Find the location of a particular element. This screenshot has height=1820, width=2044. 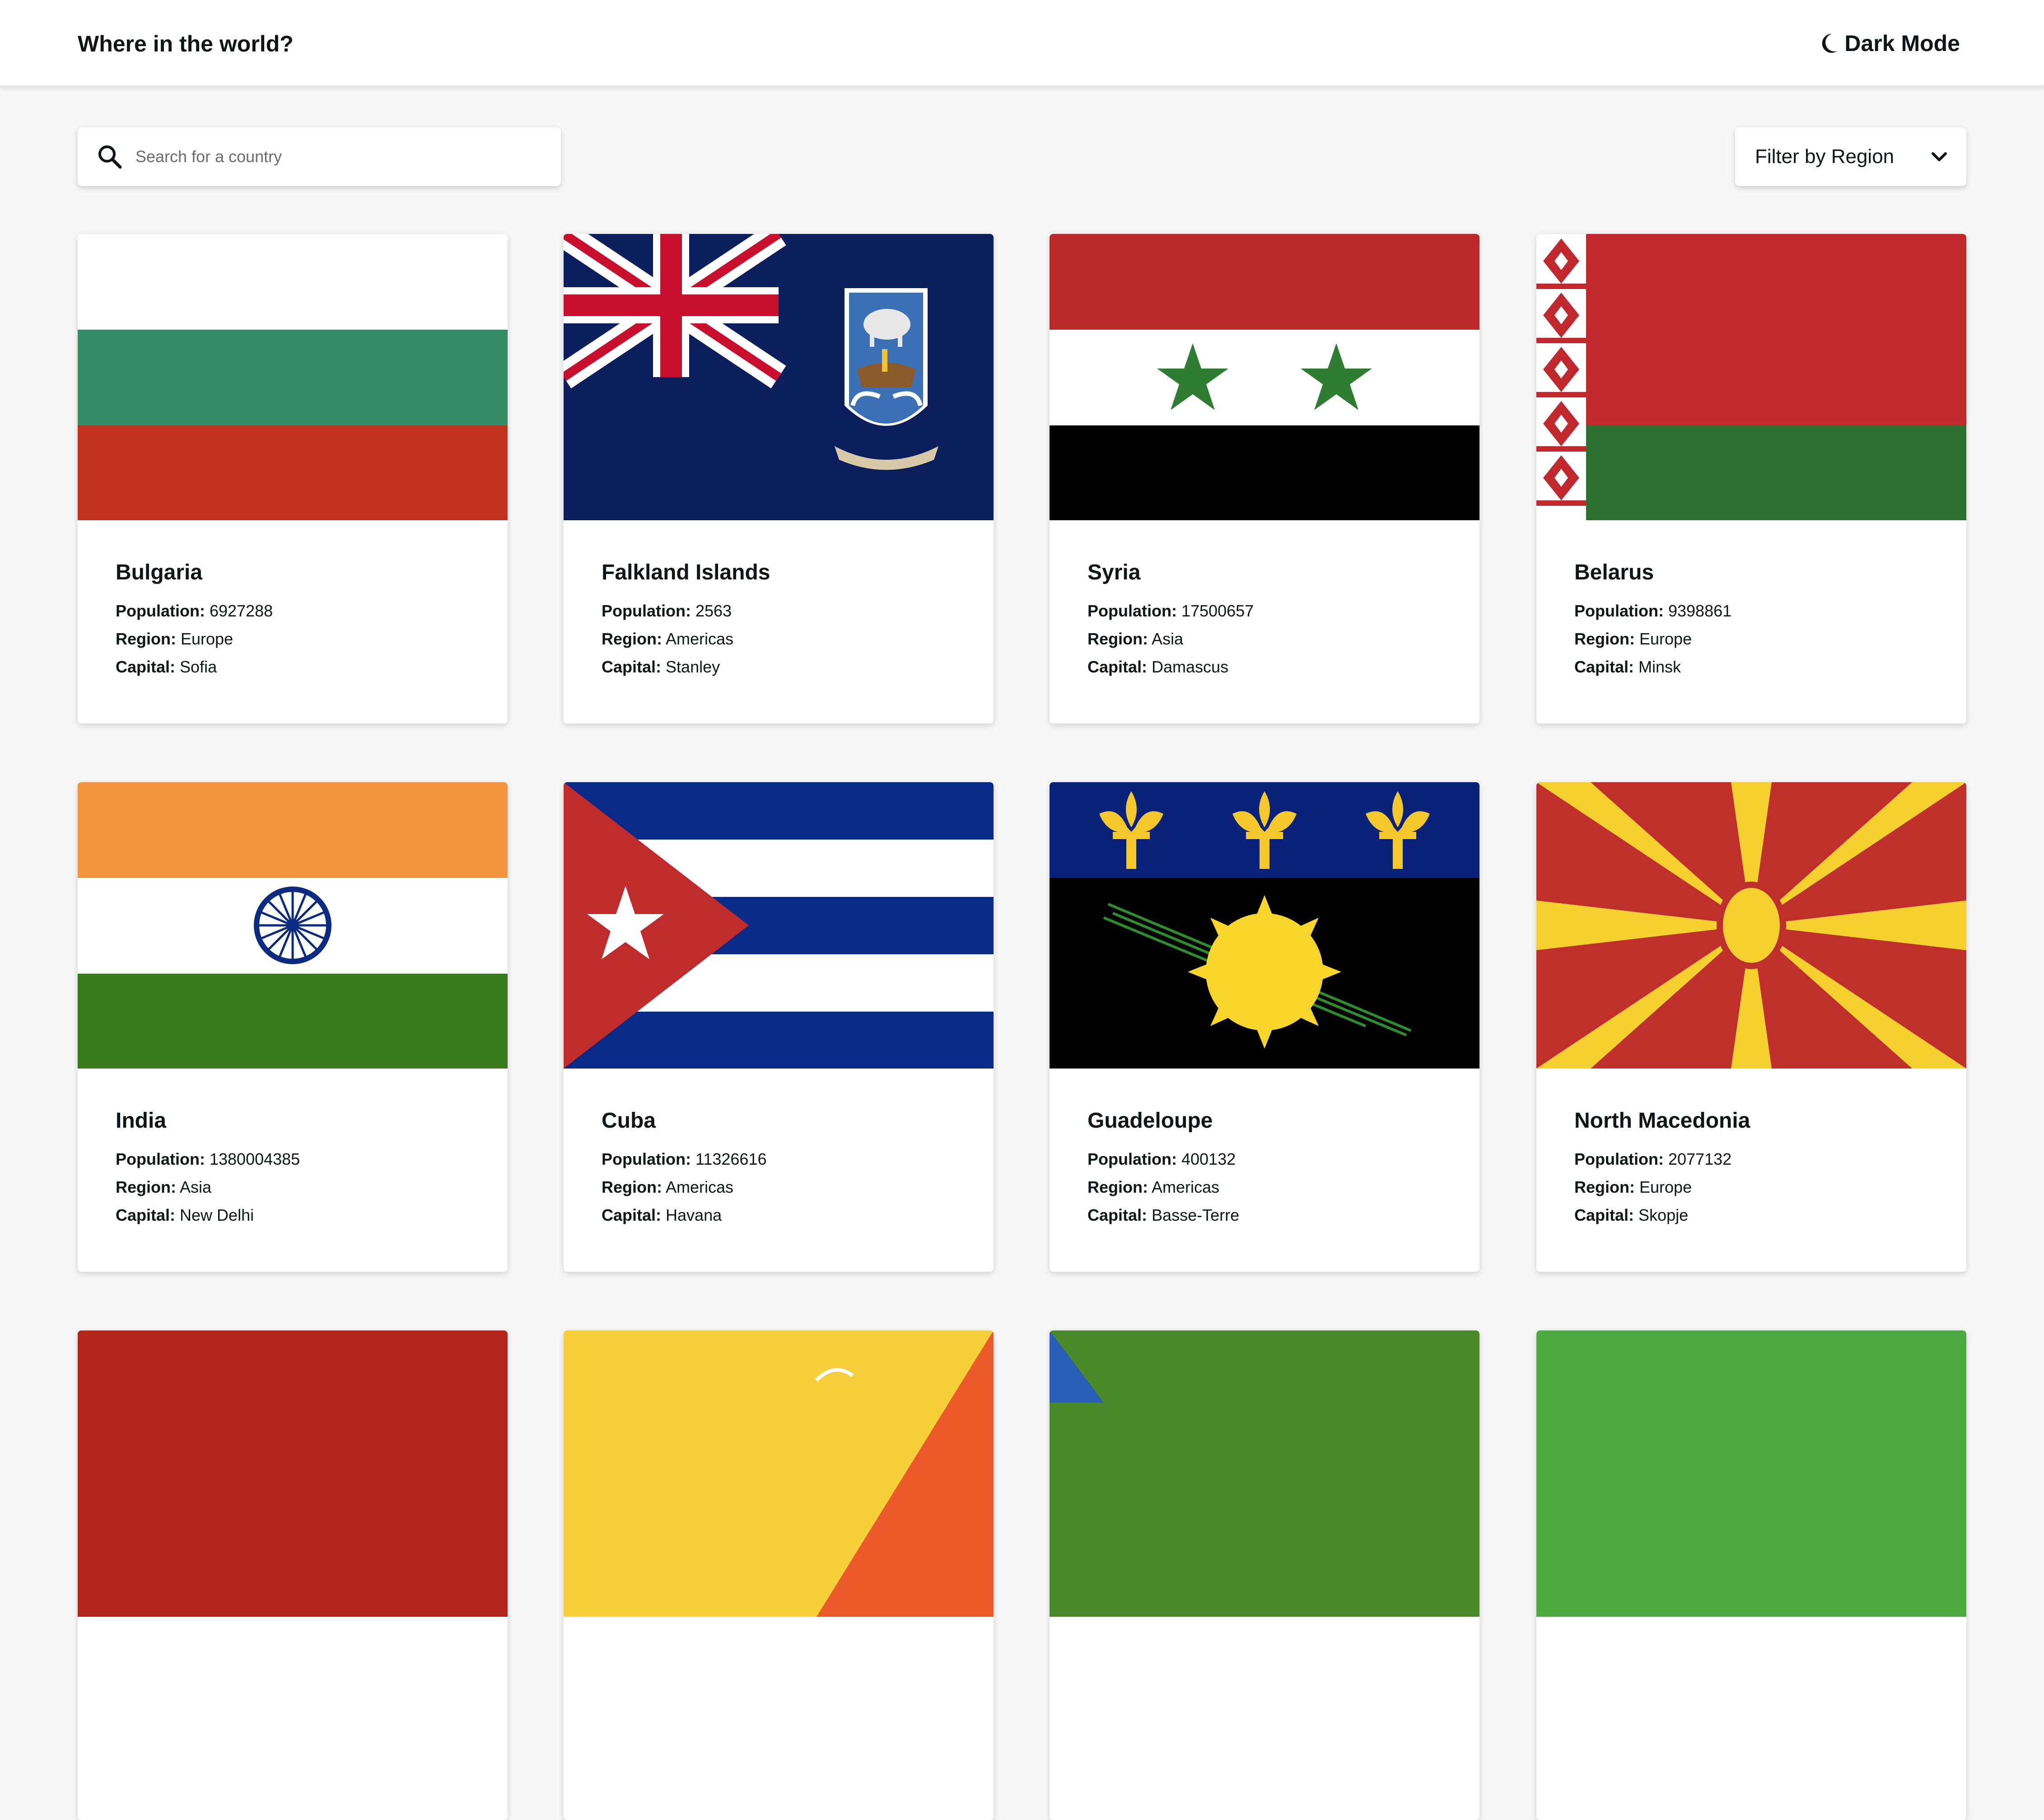

country-name: Belarus is located at coordinates (1614, 572).